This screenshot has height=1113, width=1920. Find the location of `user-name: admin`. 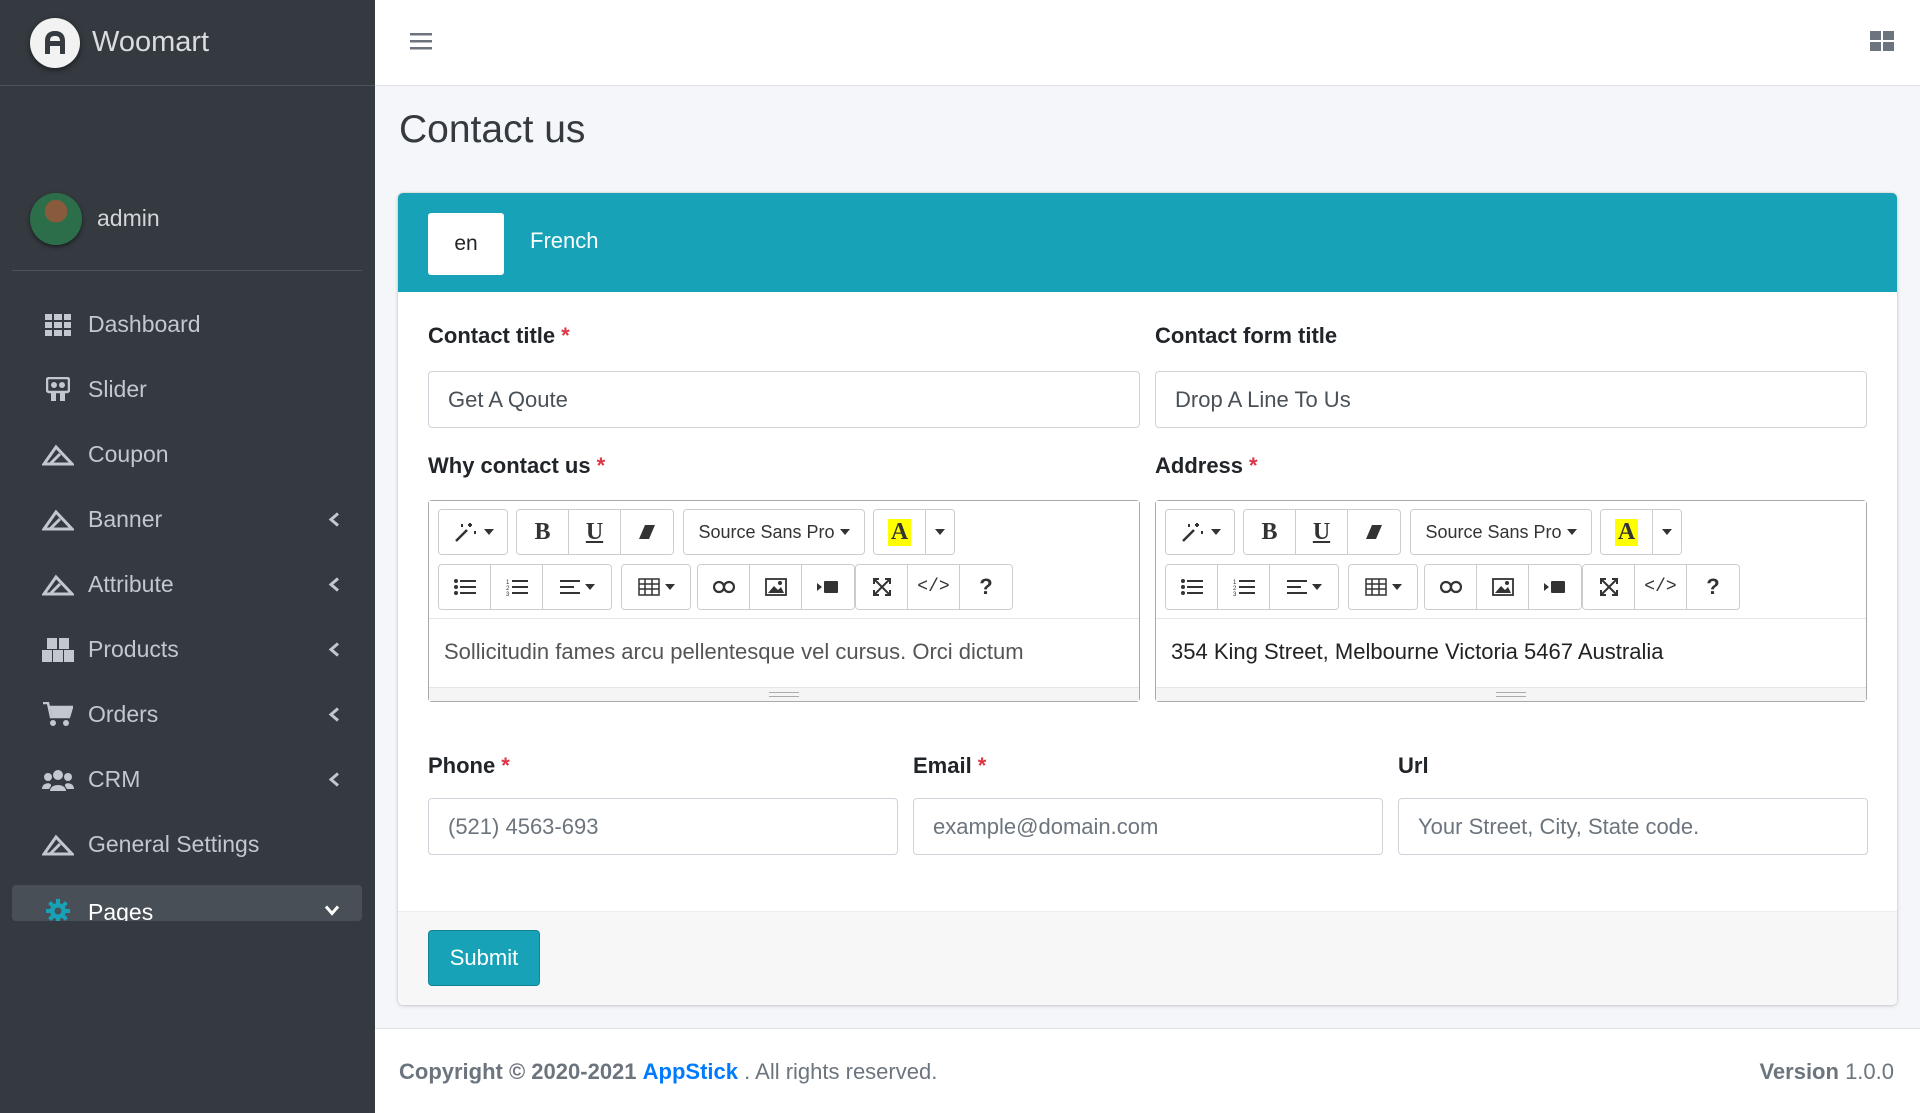

user-name: admin is located at coordinates (128, 218).